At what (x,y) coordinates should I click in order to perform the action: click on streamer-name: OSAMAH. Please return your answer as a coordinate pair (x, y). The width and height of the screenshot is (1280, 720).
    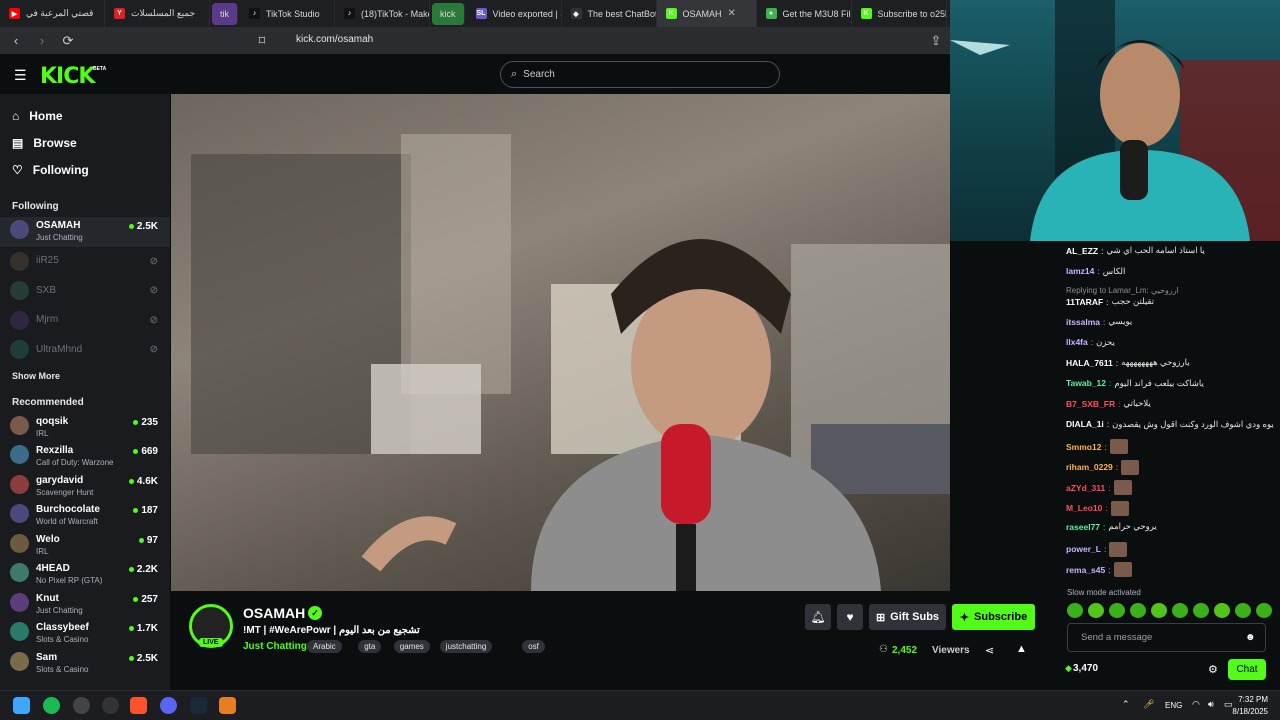
    Looking at the image, I should click on (274, 613).